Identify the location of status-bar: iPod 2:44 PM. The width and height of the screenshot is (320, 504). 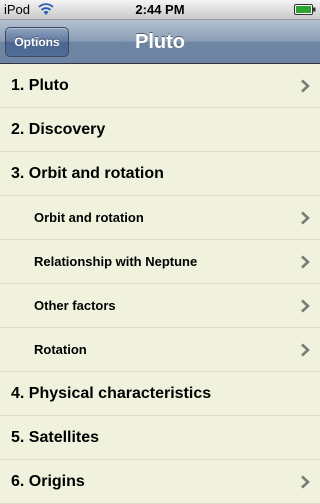
(160, 10).